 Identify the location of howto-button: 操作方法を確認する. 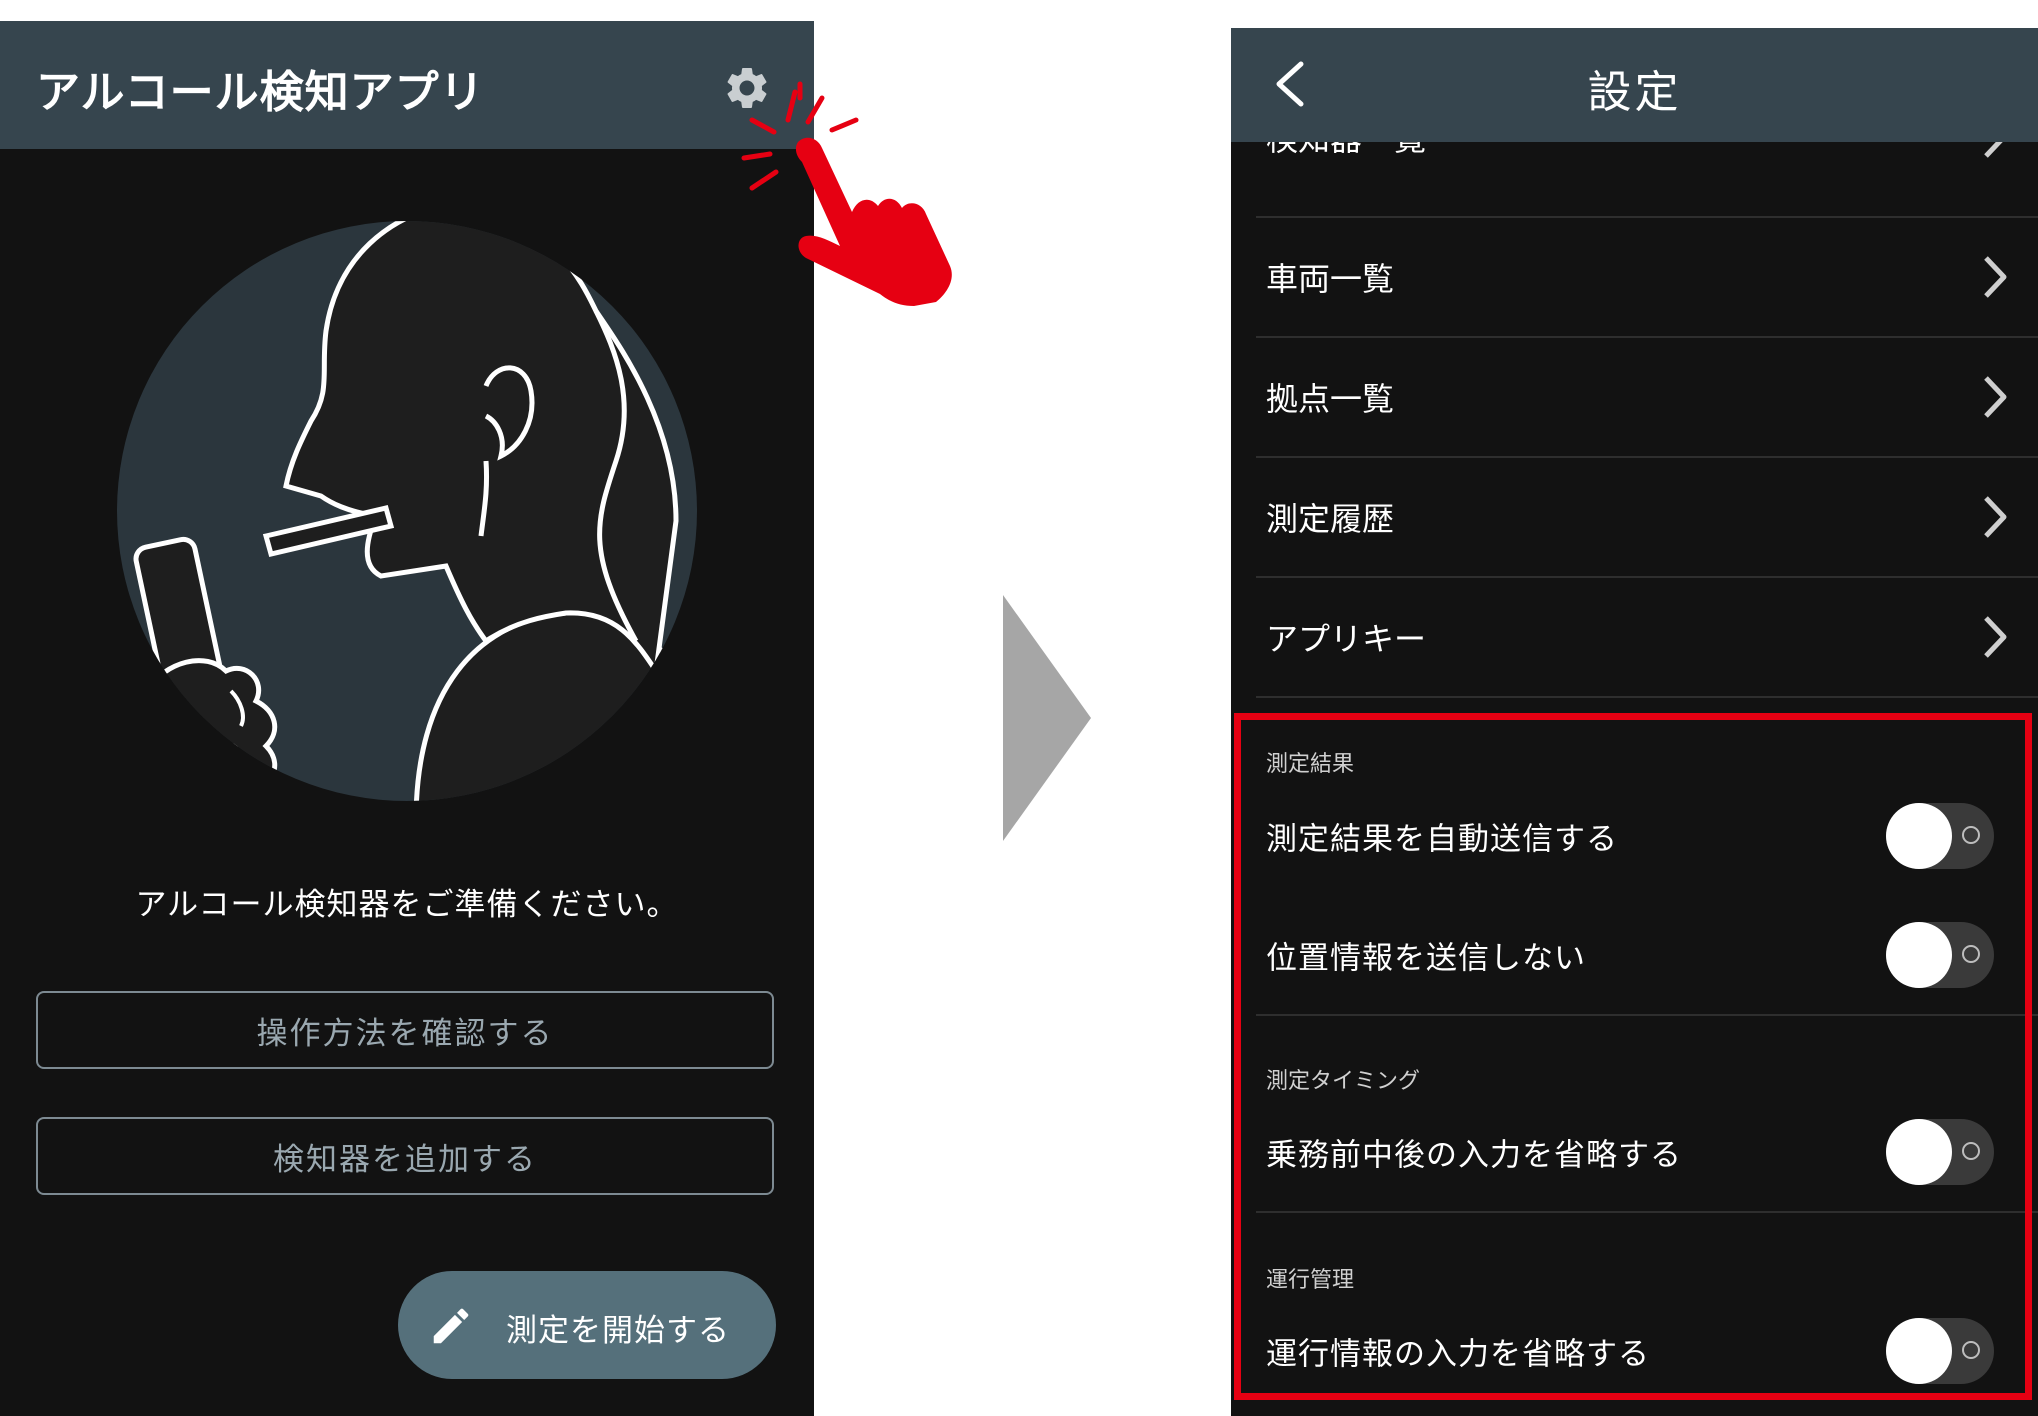
(405, 1030).